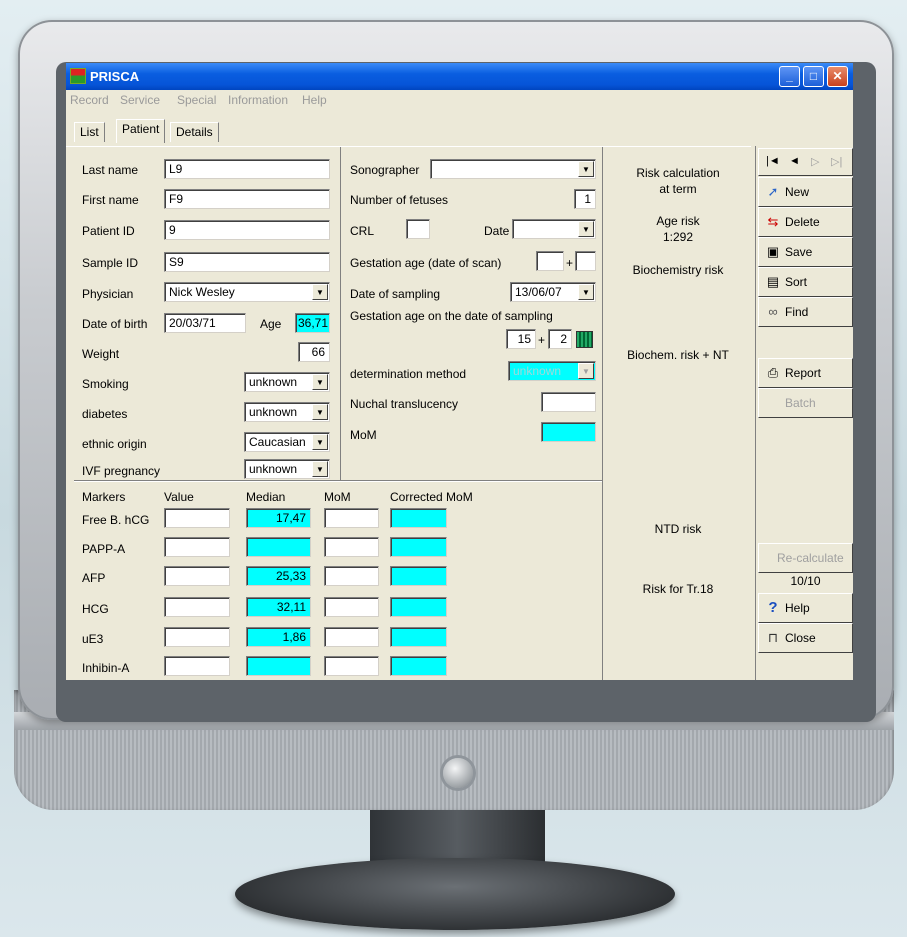 Image resolution: width=907 pixels, height=937 pixels. What do you see at coordinates (554, 229) in the screenshot?
I see `scan-date-select: ▼` at bounding box center [554, 229].